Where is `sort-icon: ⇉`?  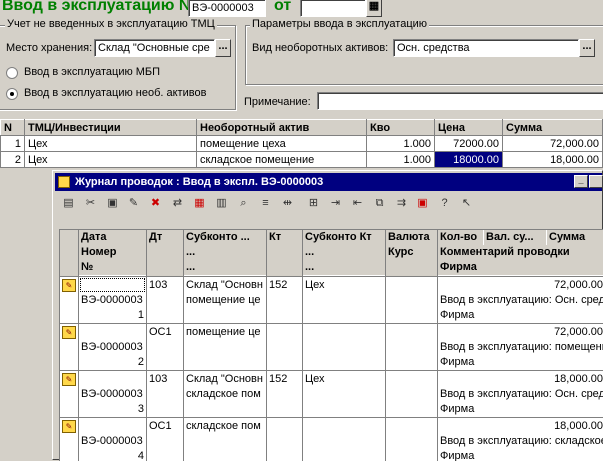
sort-icon: ⇉ is located at coordinates (401, 203).